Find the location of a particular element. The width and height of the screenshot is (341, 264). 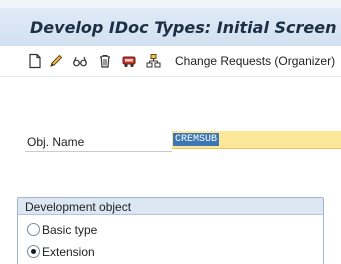

obj-name-input: CREMSUB is located at coordinates (256, 140).